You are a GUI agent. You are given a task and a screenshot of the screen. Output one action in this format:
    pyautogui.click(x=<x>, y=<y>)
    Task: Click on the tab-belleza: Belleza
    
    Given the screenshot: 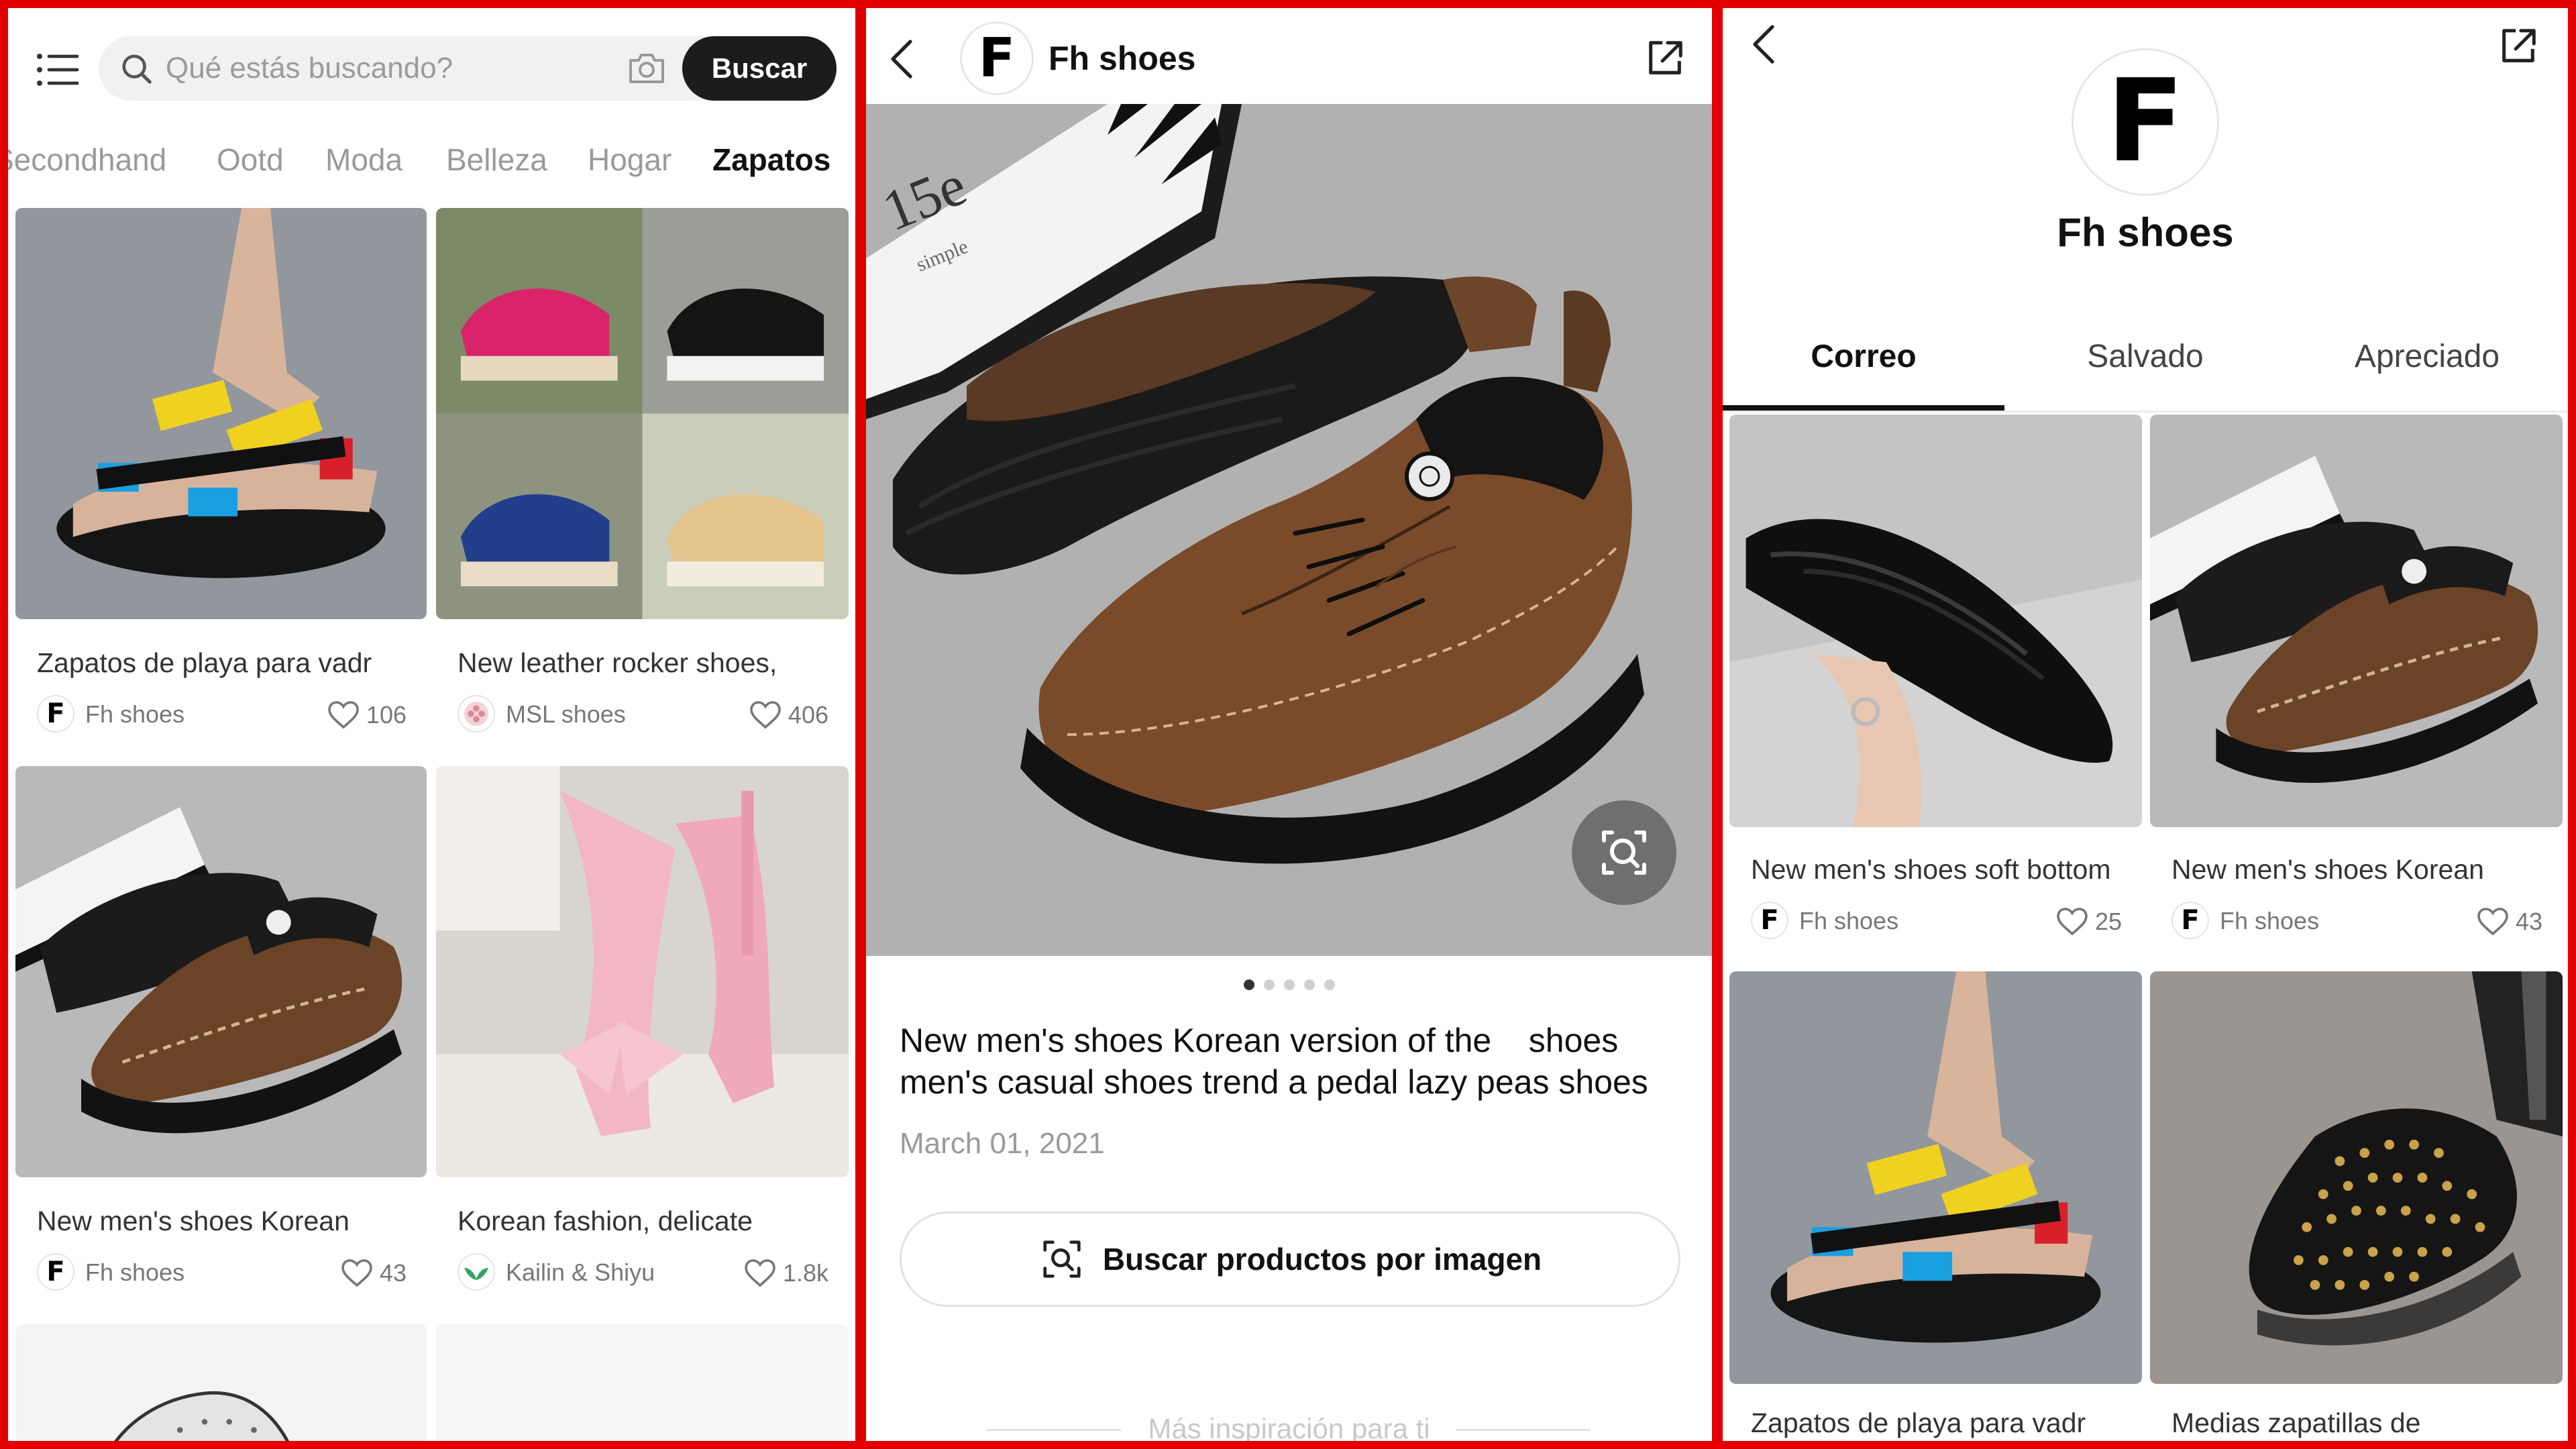 What is the action you would take?
    pyautogui.click(x=496, y=160)
    